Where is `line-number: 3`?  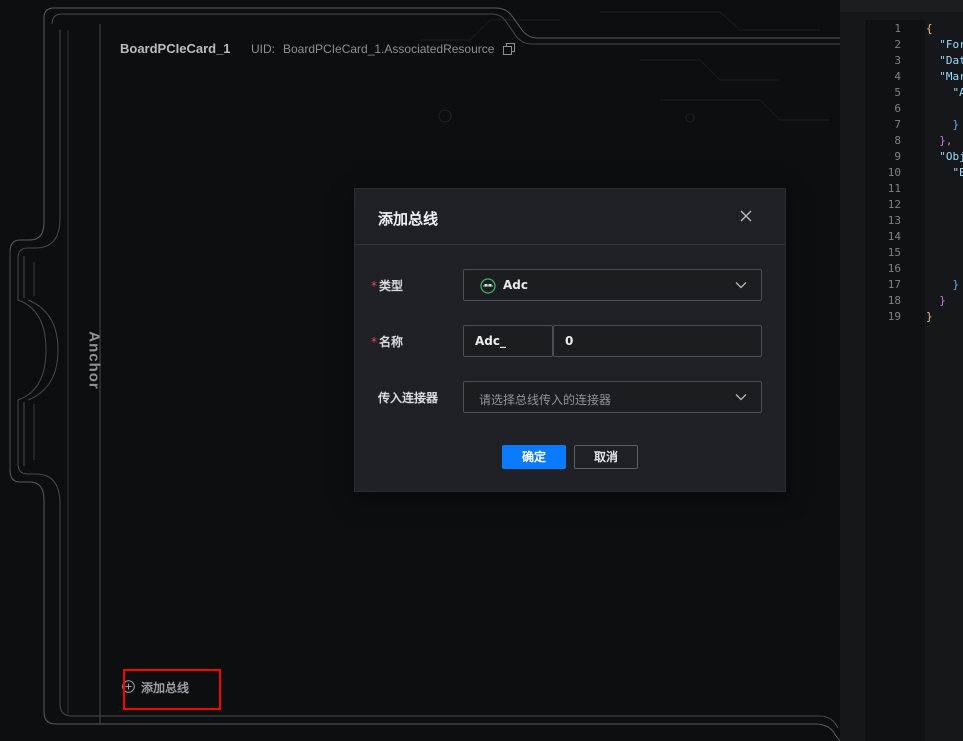
line-number: 3 is located at coordinates (897, 60).